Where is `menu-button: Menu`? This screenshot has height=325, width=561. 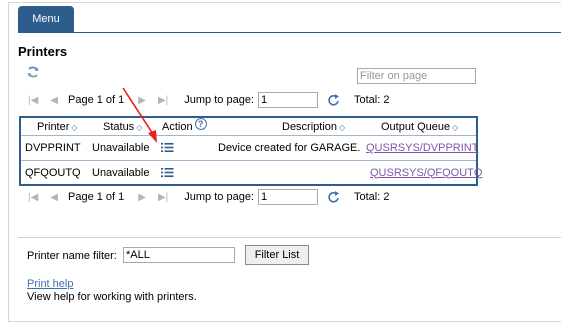
menu-button: Menu is located at coordinates (46, 19).